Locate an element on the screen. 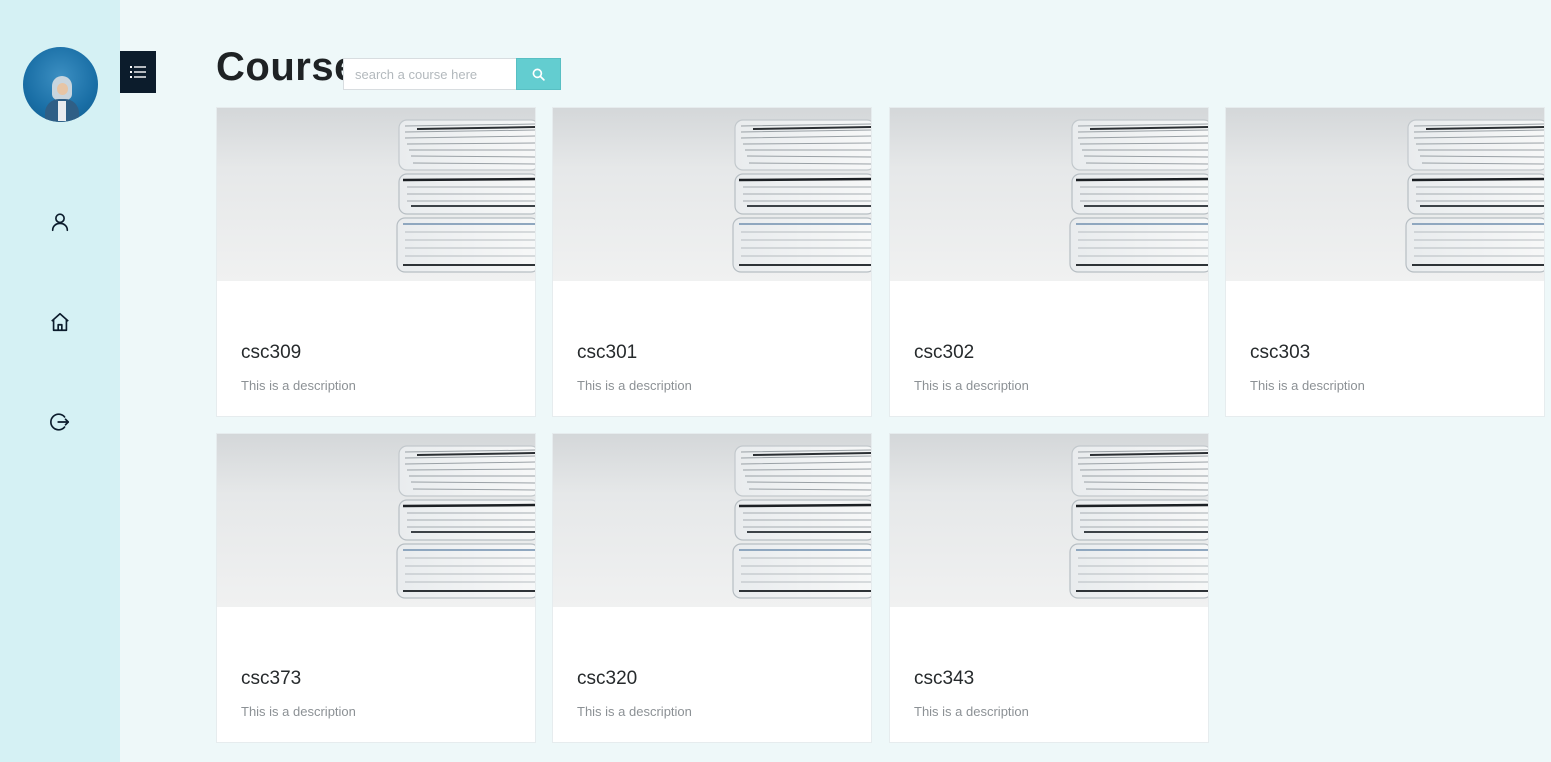 This screenshot has width=1551, height=762. logout-icon is located at coordinates (60, 422).